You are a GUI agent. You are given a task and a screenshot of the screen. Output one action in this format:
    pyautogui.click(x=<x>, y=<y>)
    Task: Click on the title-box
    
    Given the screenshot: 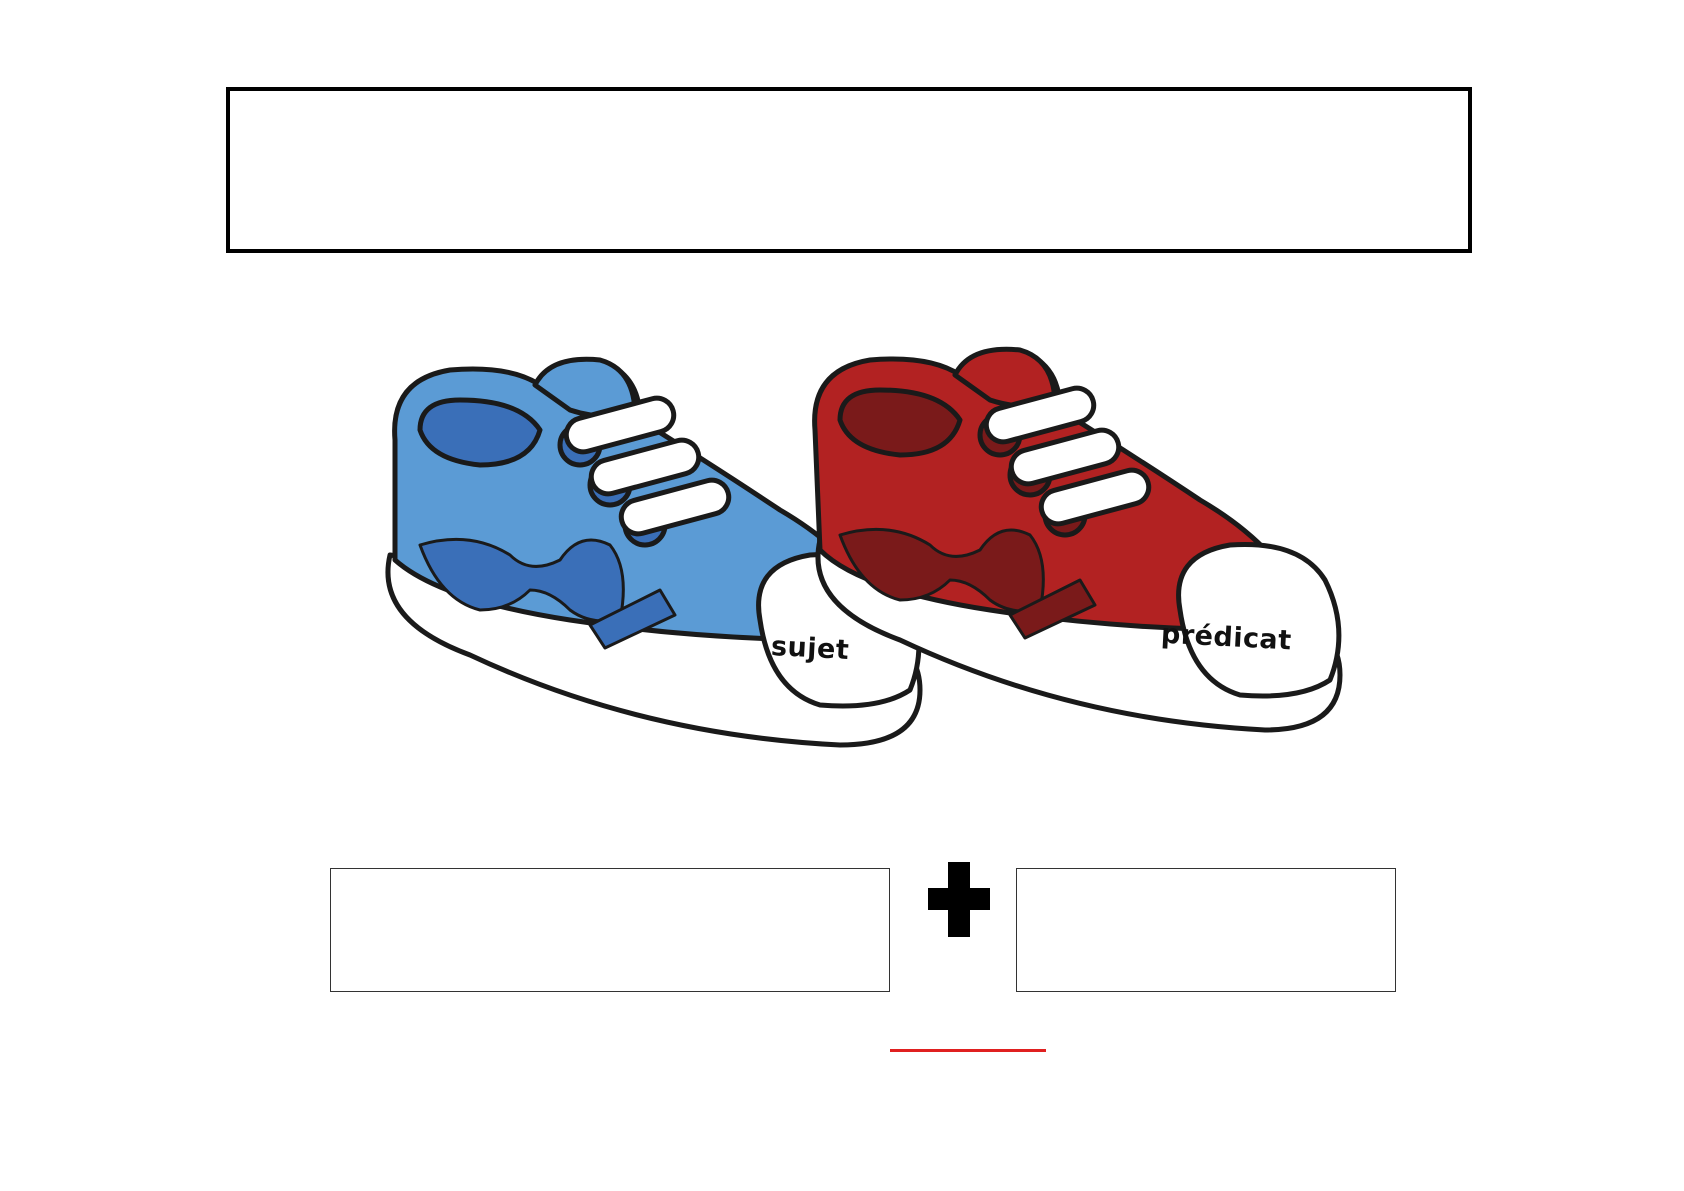 What is the action you would take?
    pyautogui.click(x=849, y=170)
    